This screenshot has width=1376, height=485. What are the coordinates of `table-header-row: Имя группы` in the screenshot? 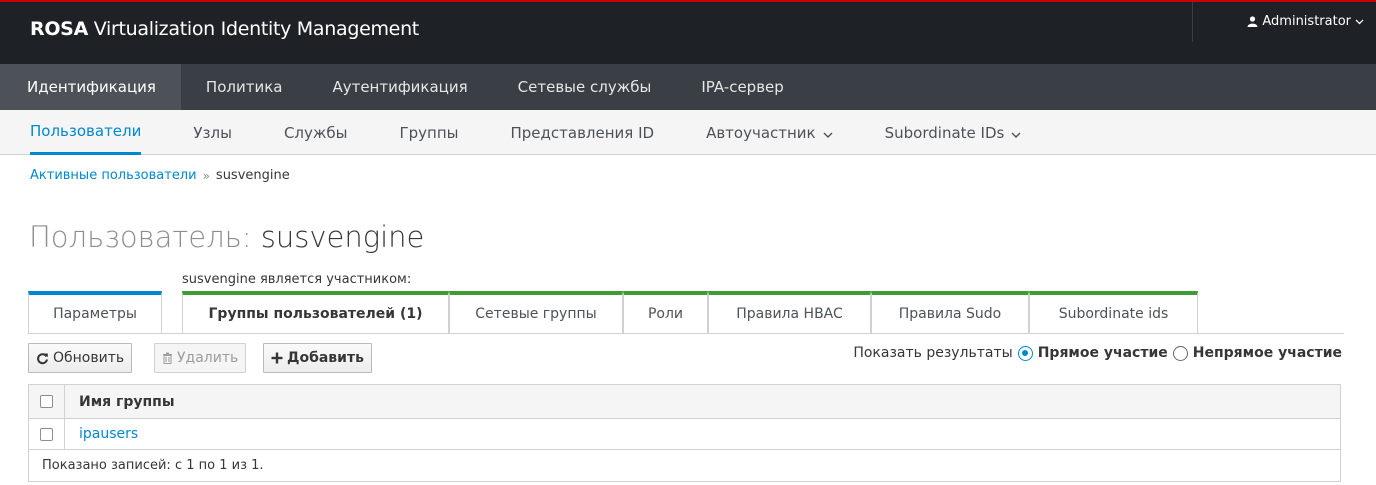 It's located at (684, 402).